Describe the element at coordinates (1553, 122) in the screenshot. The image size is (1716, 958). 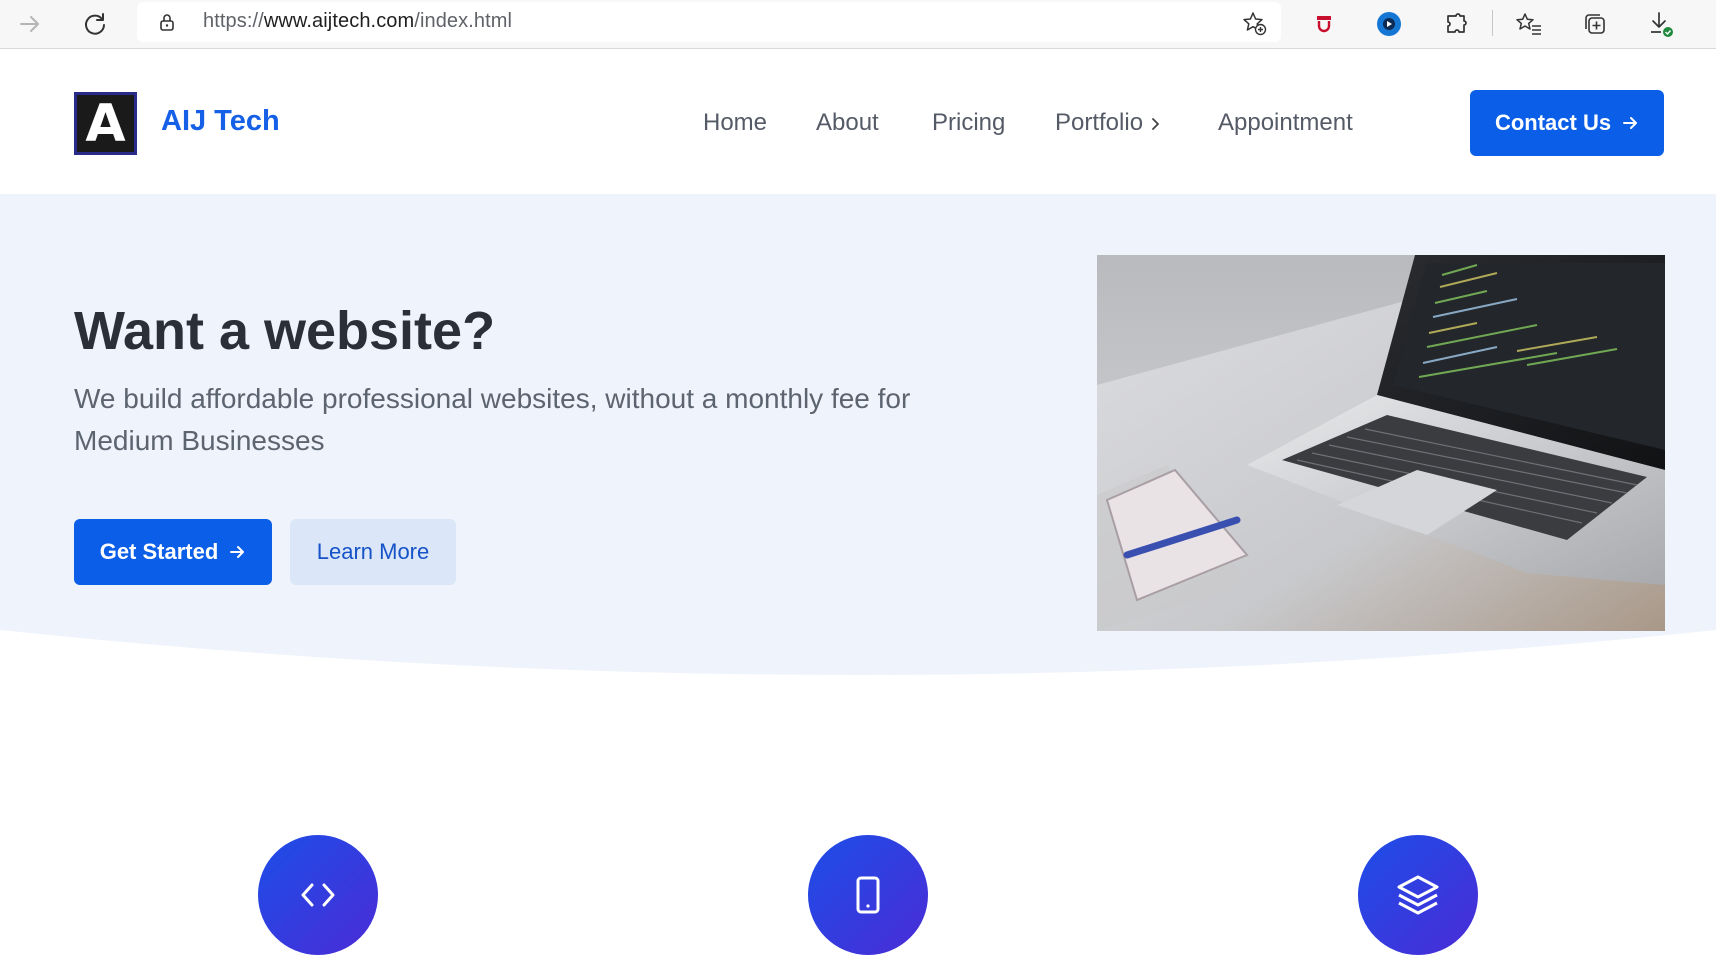
I see `contact-us-label: Contact Us` at that location.